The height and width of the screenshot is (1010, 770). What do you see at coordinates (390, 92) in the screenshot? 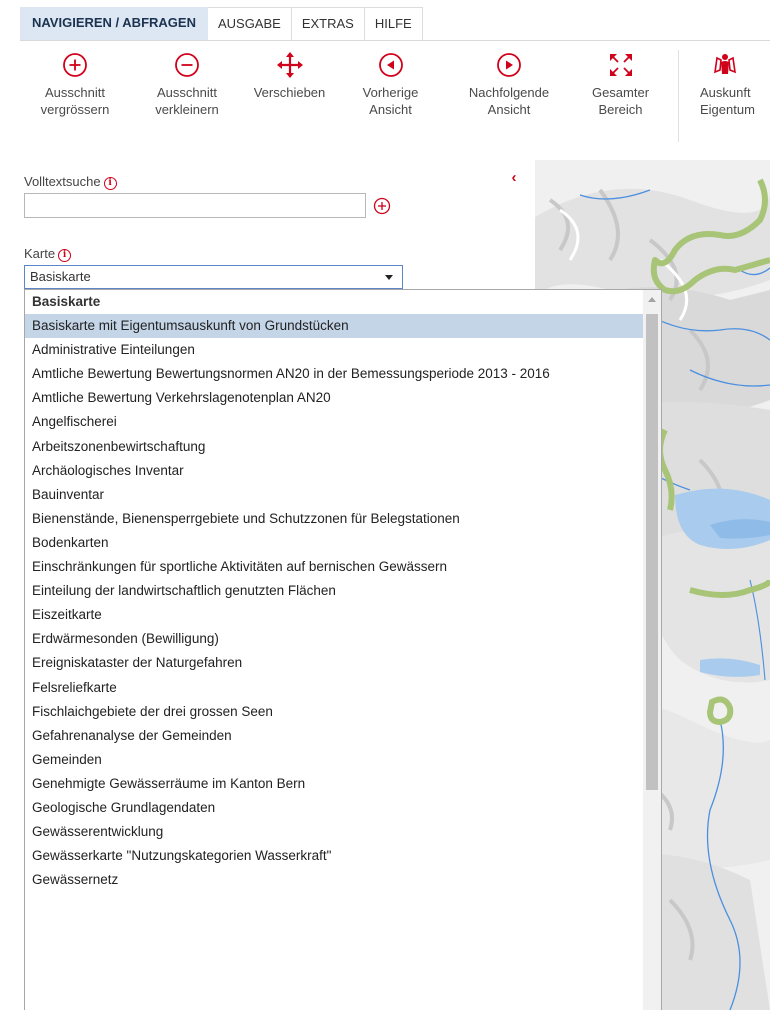
I see `previous-view-label-1: Vorherige` at bounding box center [390, 92].